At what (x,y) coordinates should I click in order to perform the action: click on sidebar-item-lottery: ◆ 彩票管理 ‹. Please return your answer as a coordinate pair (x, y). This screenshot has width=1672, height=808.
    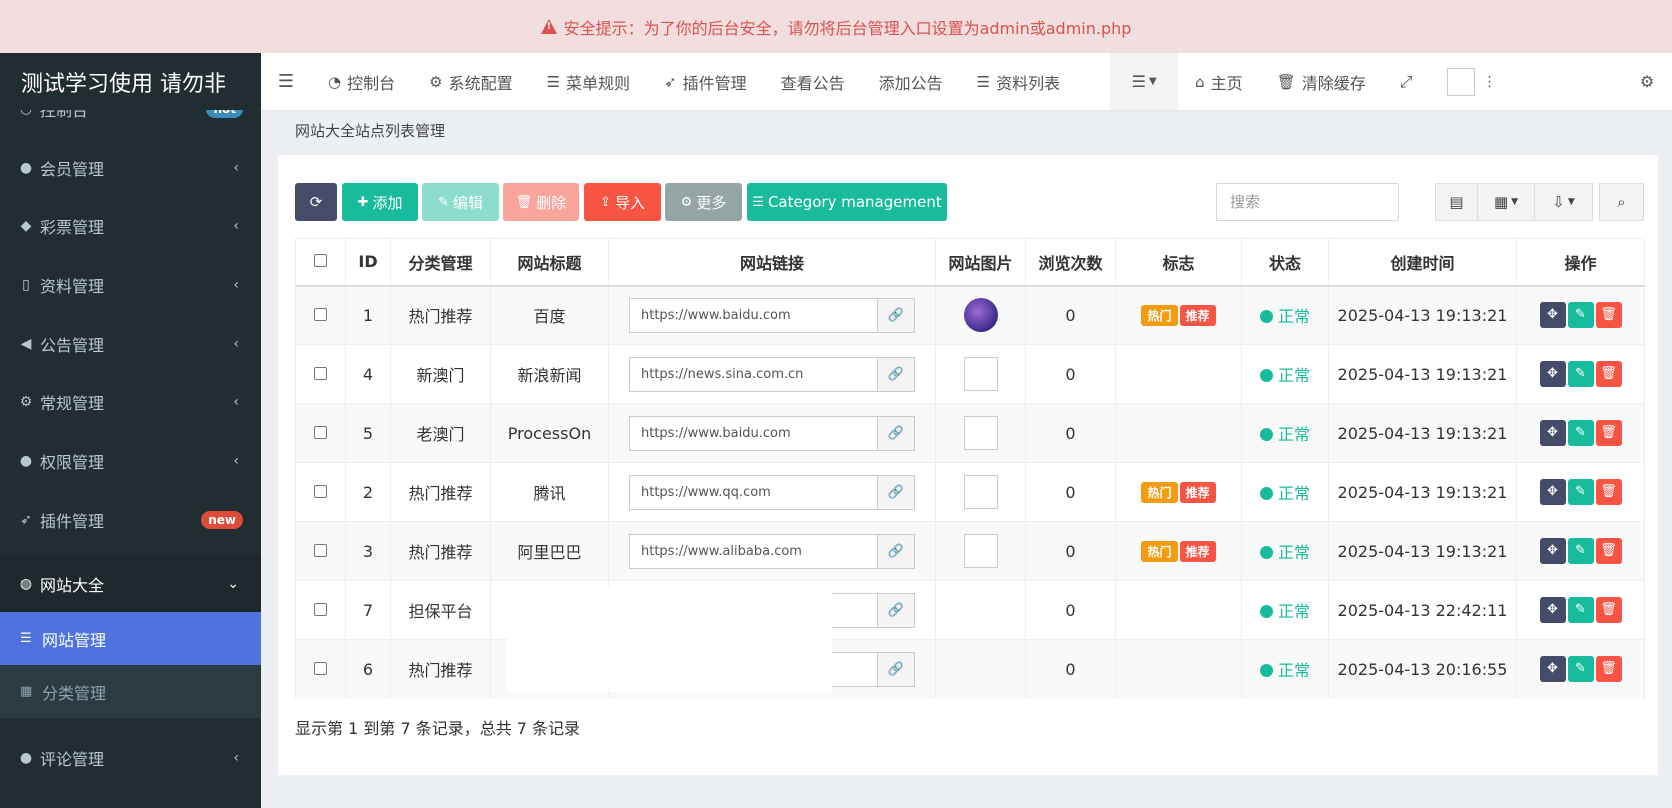
    Looking at the image, I should click on (130, 226).